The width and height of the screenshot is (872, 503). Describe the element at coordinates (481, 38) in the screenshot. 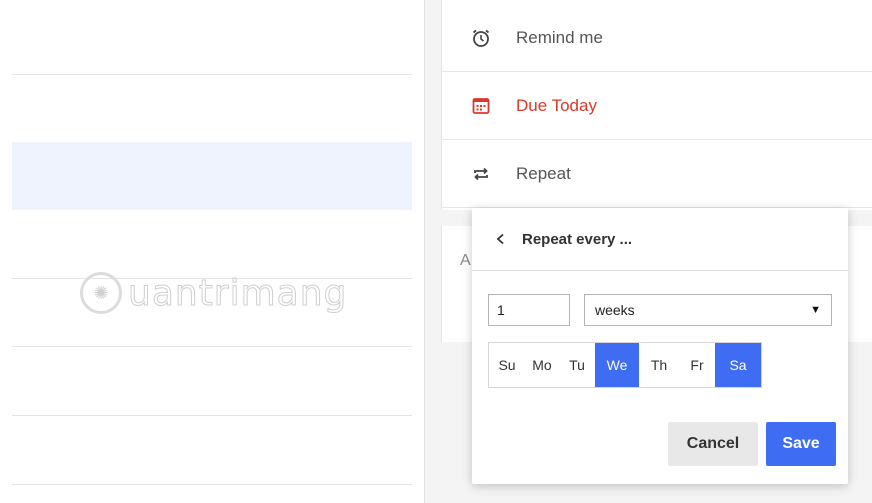

I see `alarm-clock-icon` at that location.